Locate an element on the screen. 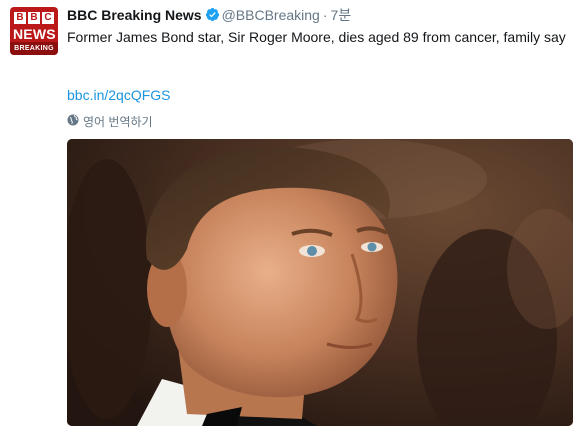  author-name: BBC Breaking News is located at coordinates (134, 15).